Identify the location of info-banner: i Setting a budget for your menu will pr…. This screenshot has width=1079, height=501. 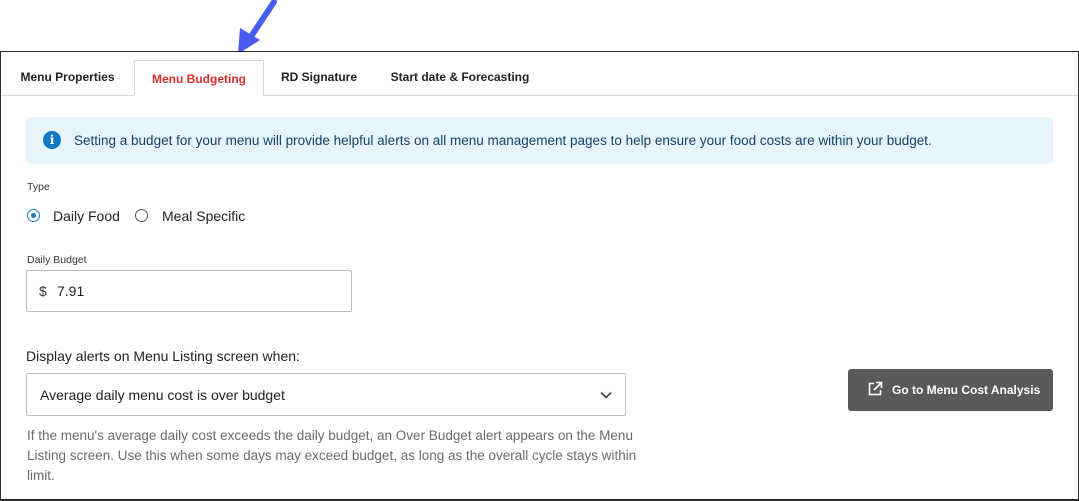
(539, 140).